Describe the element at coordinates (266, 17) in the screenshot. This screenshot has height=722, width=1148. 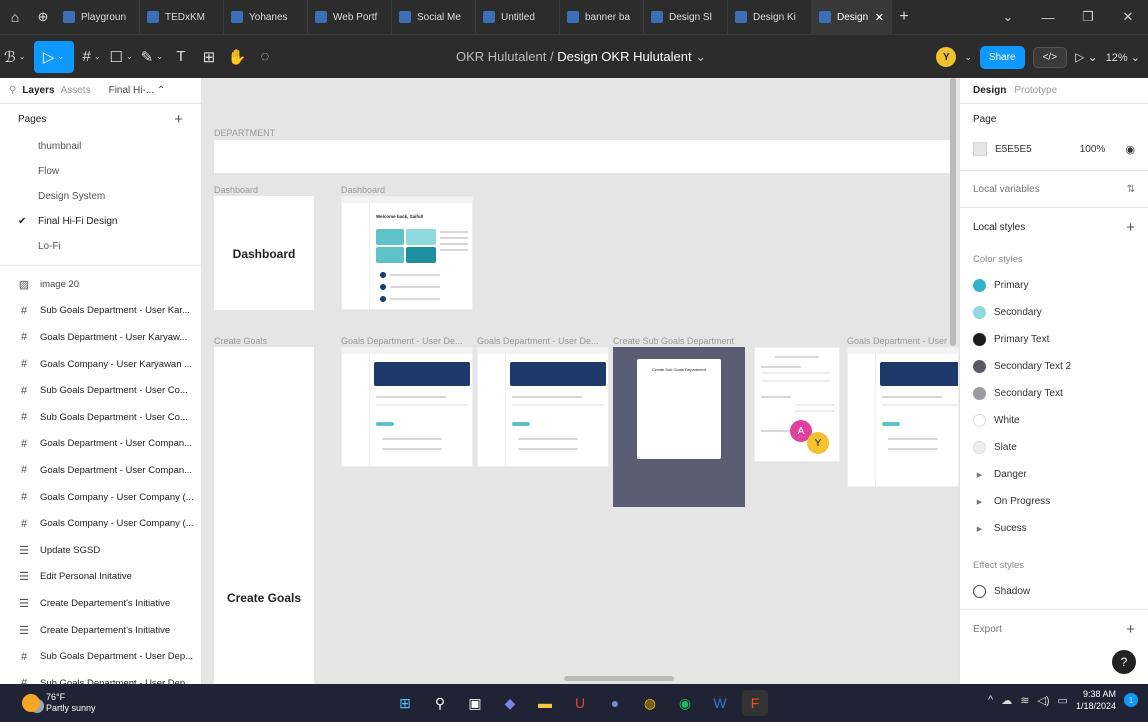
I see `browser-tab: Yohanes` at that location.